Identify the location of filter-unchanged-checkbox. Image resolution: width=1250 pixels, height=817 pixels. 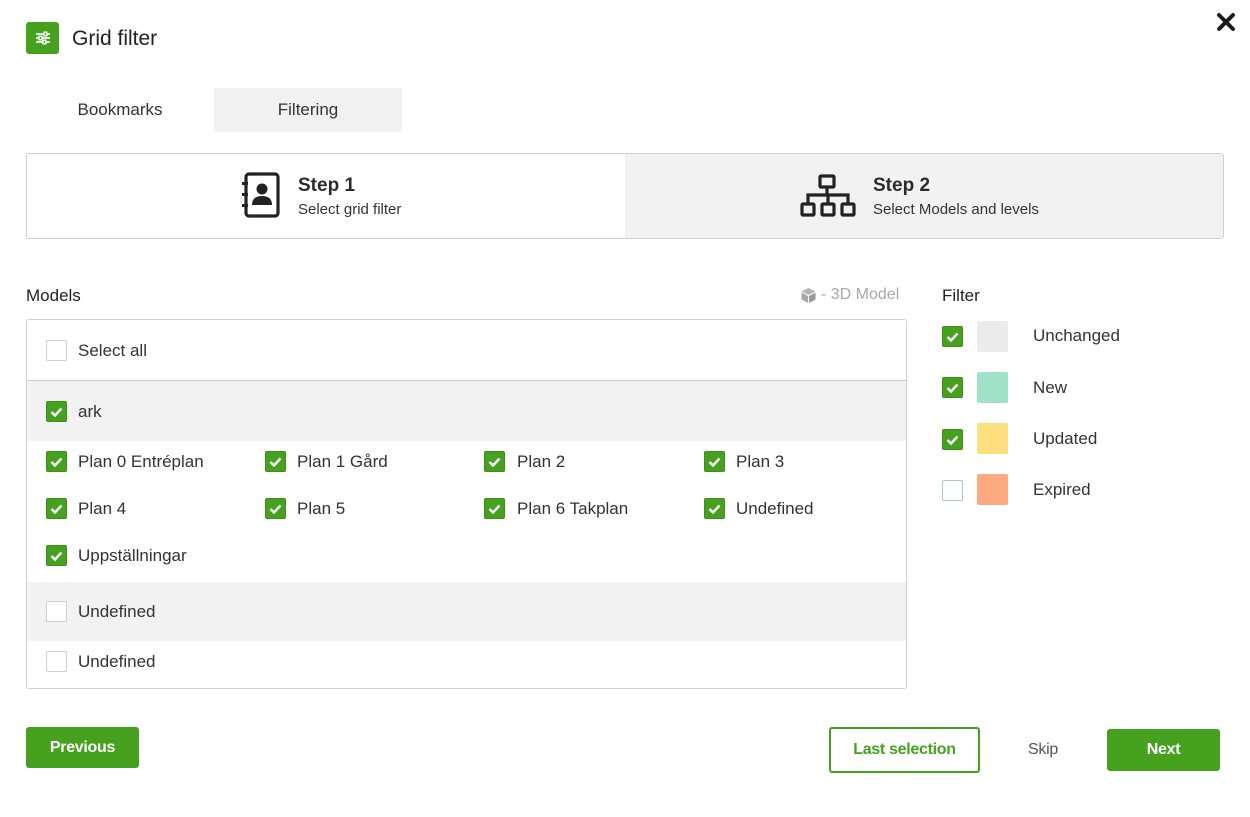
(952, 336).